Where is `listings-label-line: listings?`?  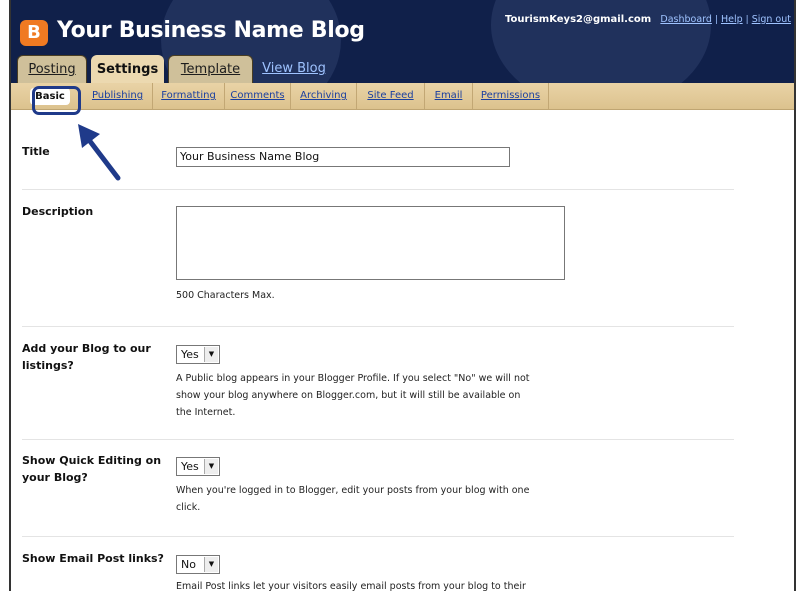
listings-label-line: listings? is located at coordinates (48, 365).